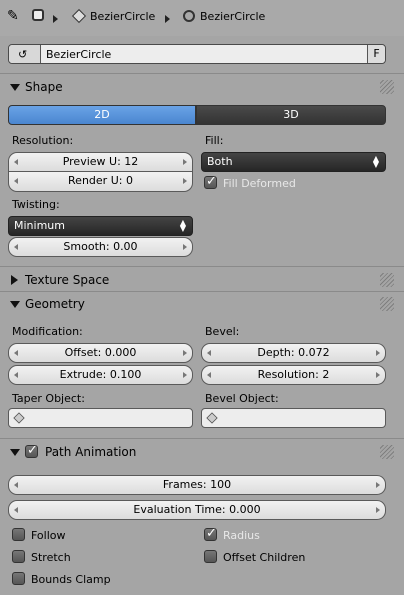  I want to click on modification-label: Modification:, so click(47, 331).